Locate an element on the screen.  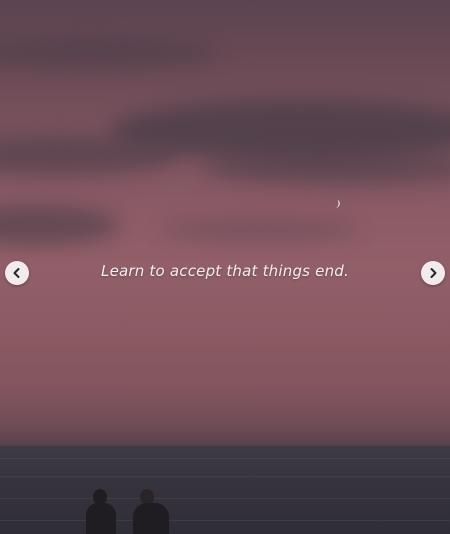
crescent-moon-icon is located at coordinates (338, 204).